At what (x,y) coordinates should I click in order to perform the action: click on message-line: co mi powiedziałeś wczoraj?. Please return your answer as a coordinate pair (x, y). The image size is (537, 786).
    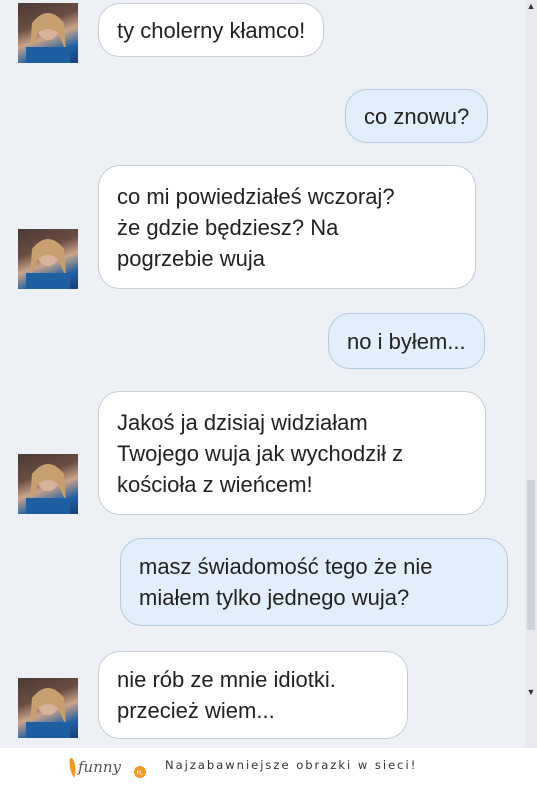
    Looking at the image, I should click on (256, 196).